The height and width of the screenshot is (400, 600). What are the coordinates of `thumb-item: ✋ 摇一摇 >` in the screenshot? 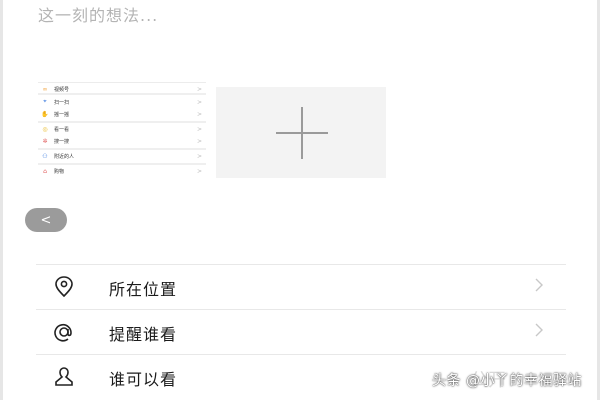 It's located at (122, 114).